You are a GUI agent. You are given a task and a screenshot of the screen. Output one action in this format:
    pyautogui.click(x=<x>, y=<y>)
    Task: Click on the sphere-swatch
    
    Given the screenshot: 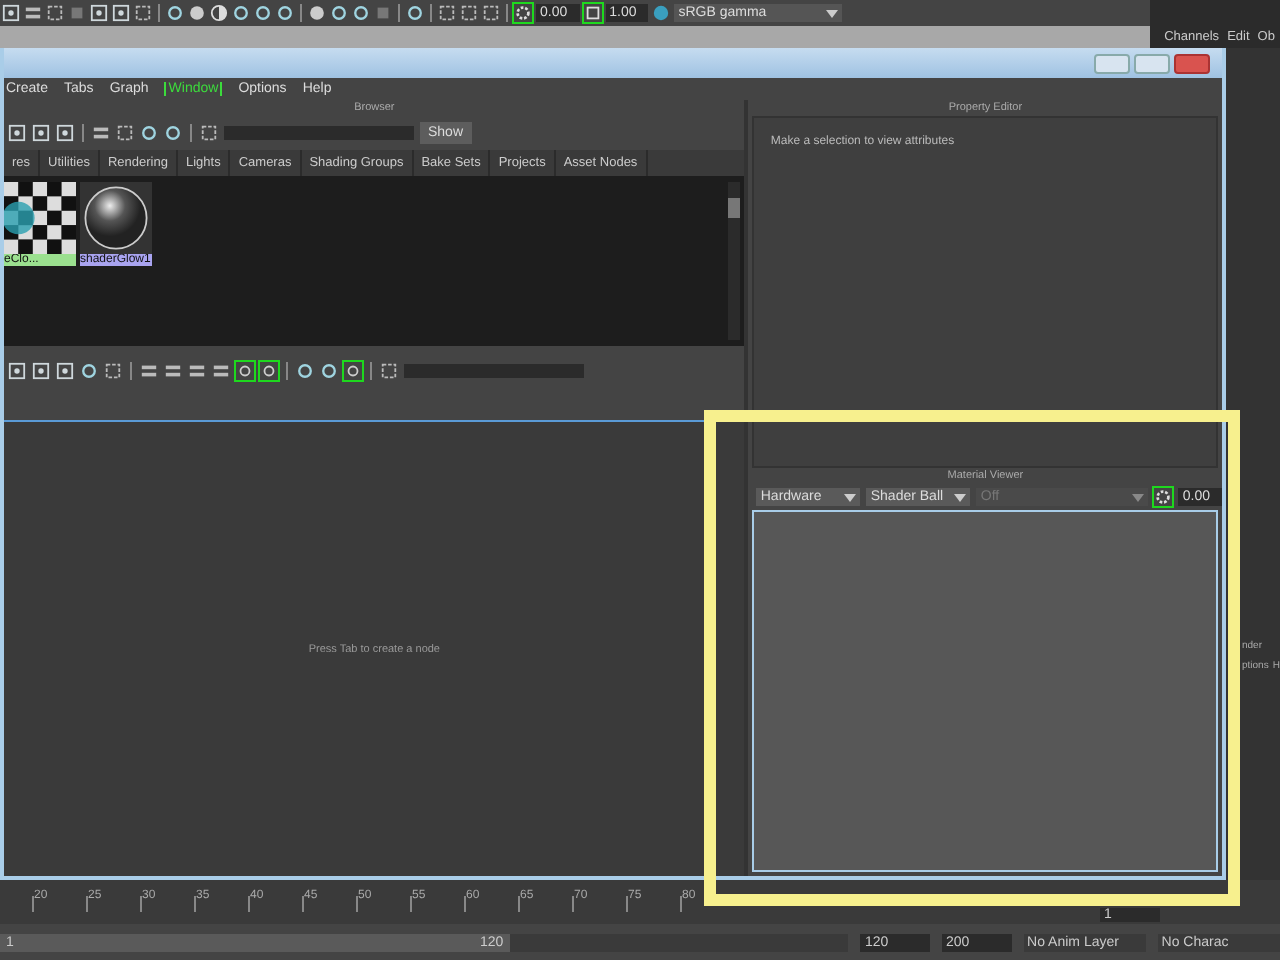 What is the action you would take?
    pyautogui.click(x=116, y=218)
    